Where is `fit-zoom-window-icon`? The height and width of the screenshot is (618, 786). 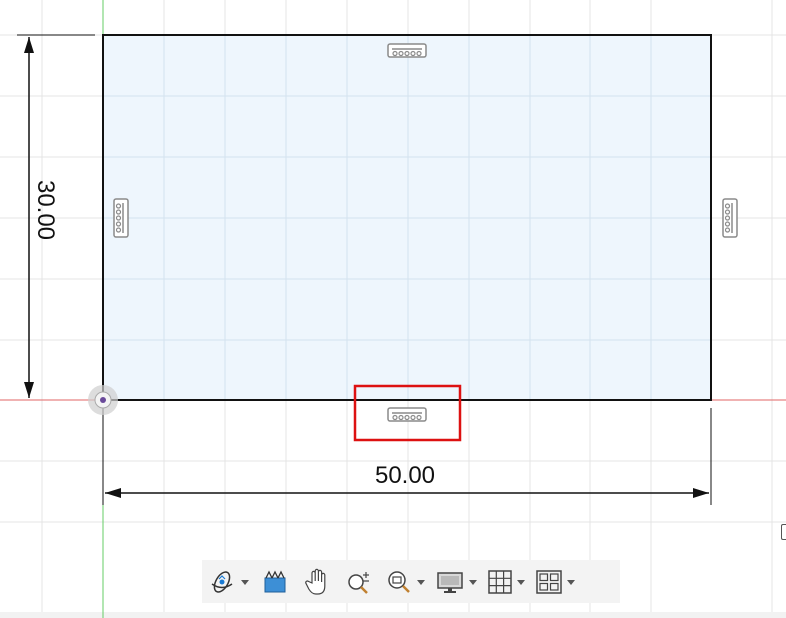
fit-zoom-window-icon is located at coordinates (399, 581).